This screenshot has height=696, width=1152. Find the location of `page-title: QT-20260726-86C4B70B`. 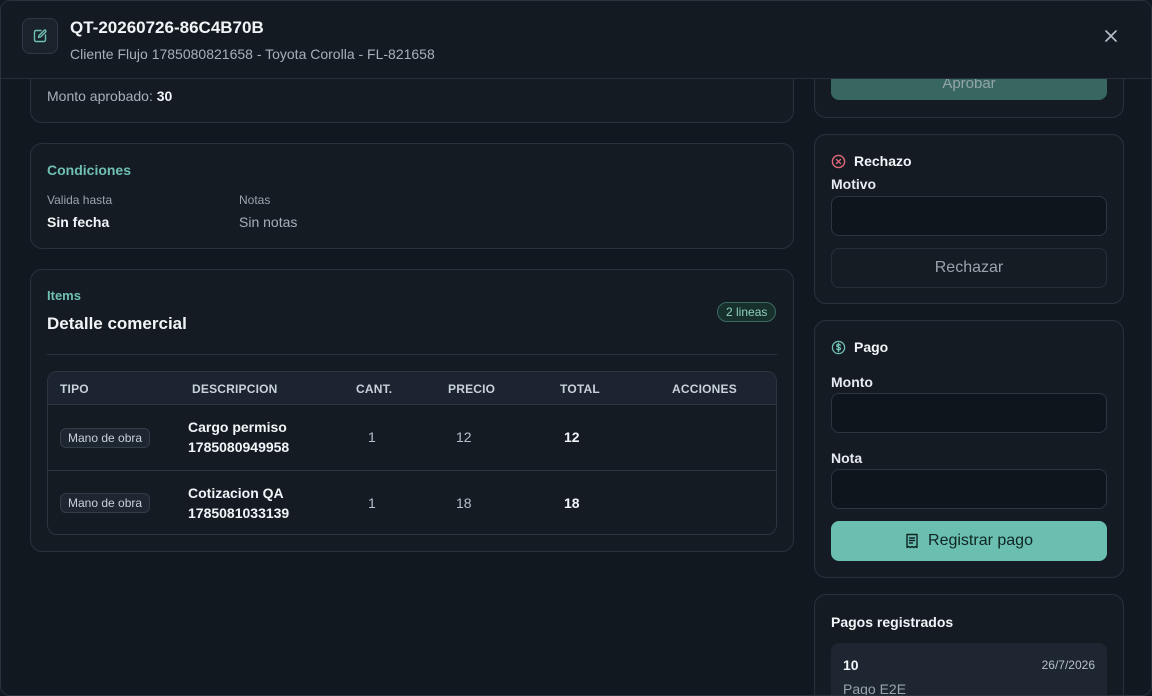

page-title: QT-20260726-86C4B70B is located at coordinates (167, 27).